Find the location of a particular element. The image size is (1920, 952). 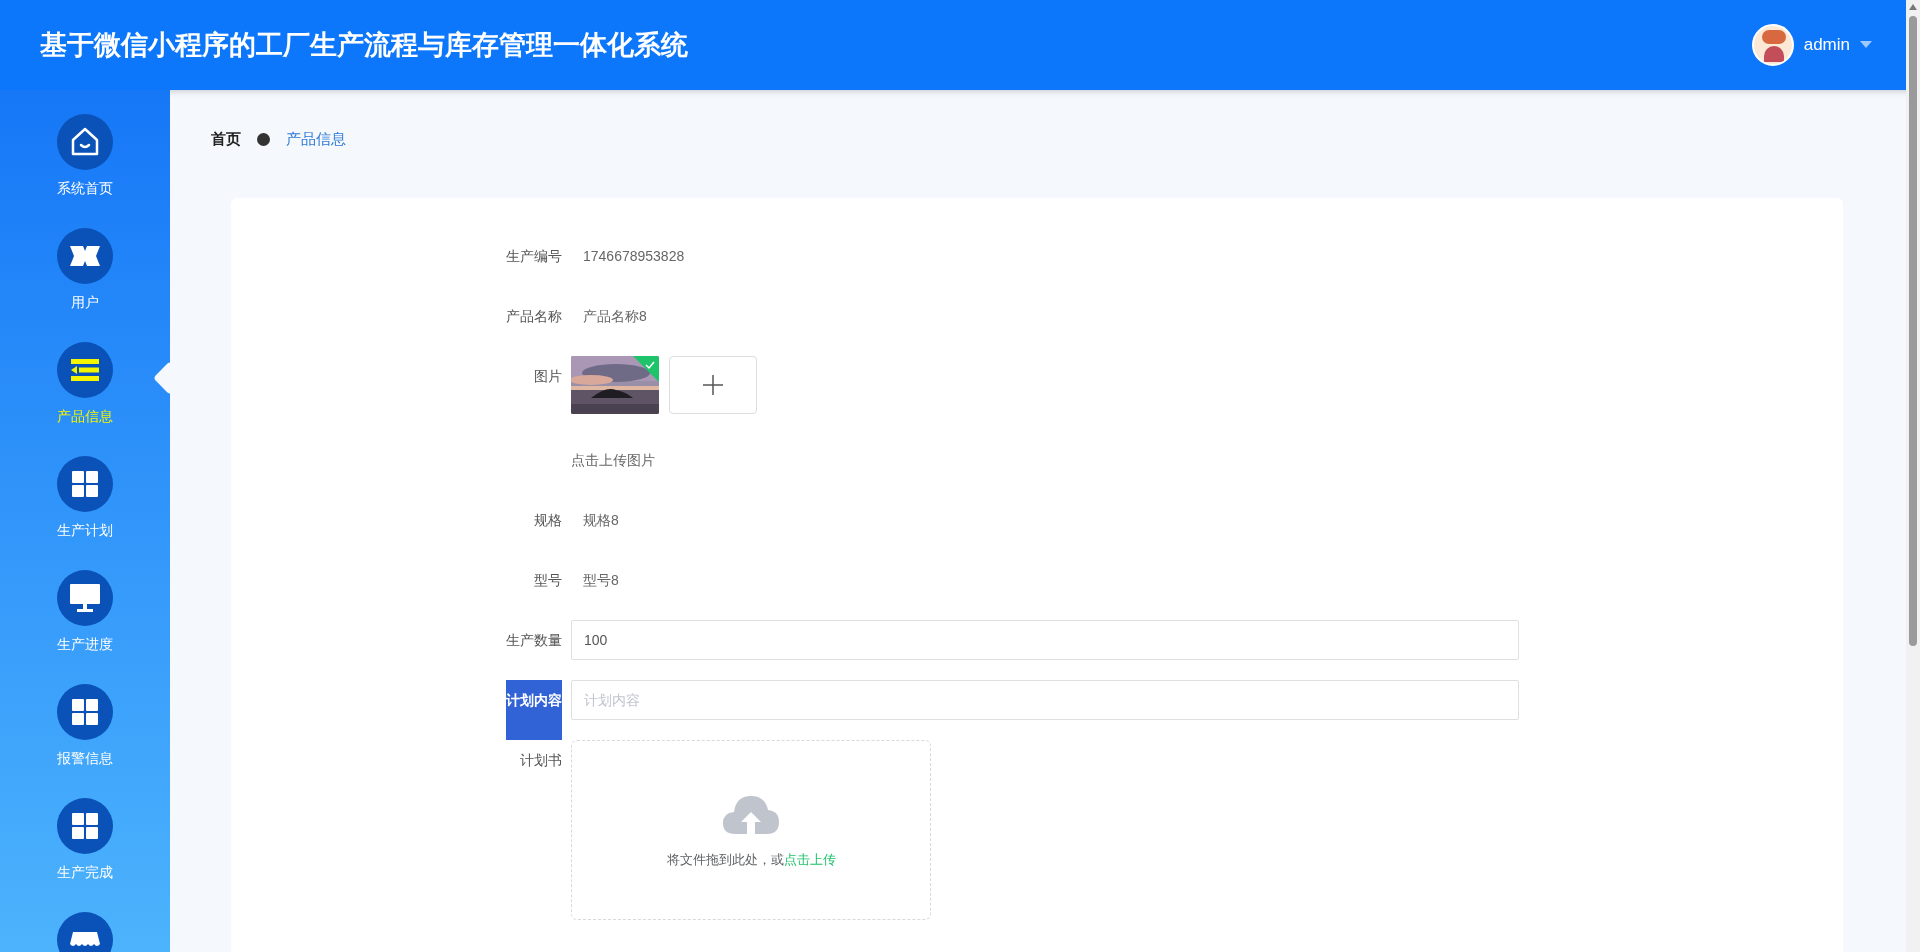

scrollbar-thumb is located at coordinates (1913, 331).